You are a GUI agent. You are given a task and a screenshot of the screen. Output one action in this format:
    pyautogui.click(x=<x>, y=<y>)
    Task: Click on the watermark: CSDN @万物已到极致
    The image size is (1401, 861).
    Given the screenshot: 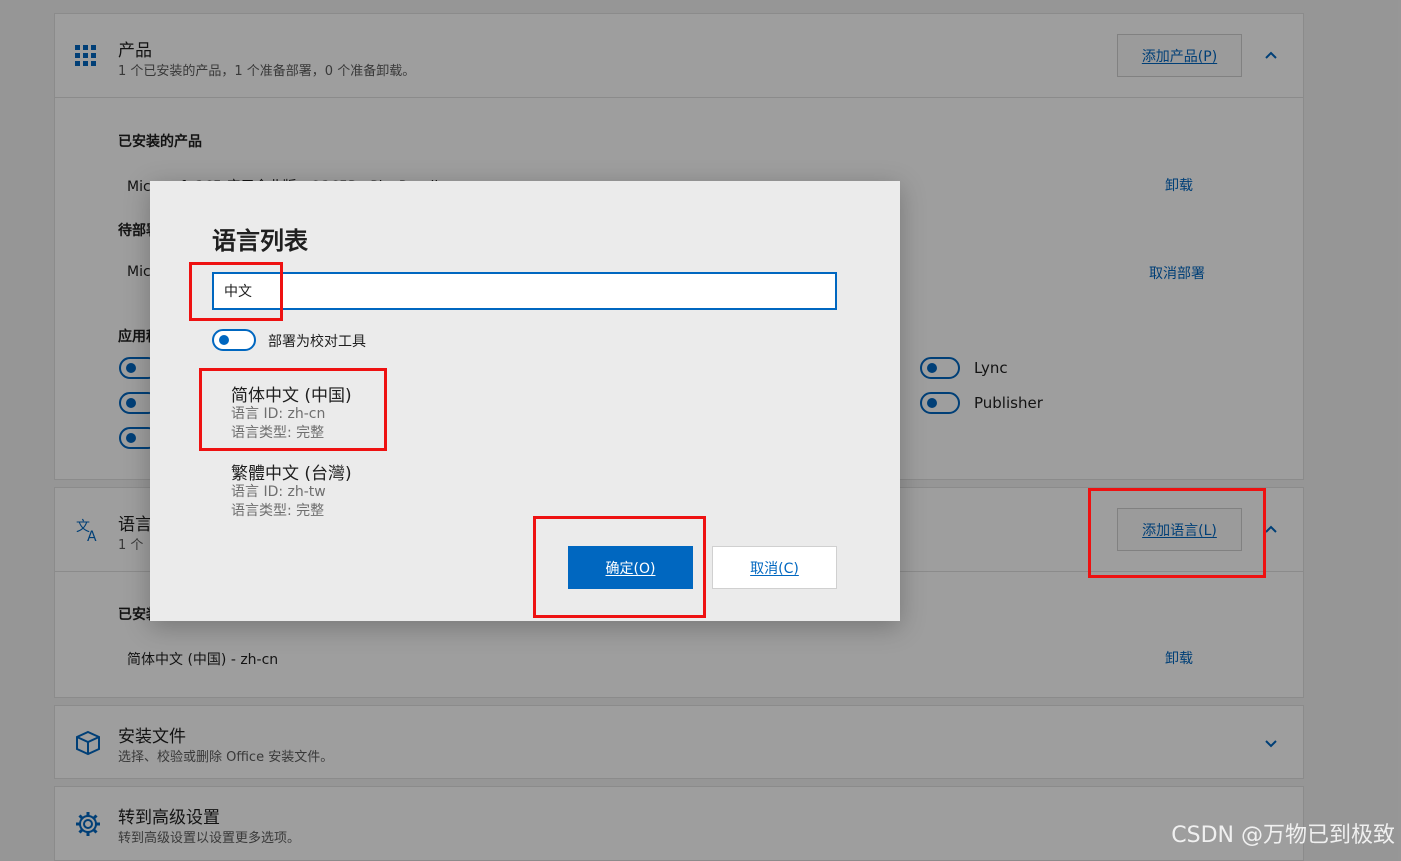 What is the action you would take?
    pyautogui.click(x=1283, y=835)
    